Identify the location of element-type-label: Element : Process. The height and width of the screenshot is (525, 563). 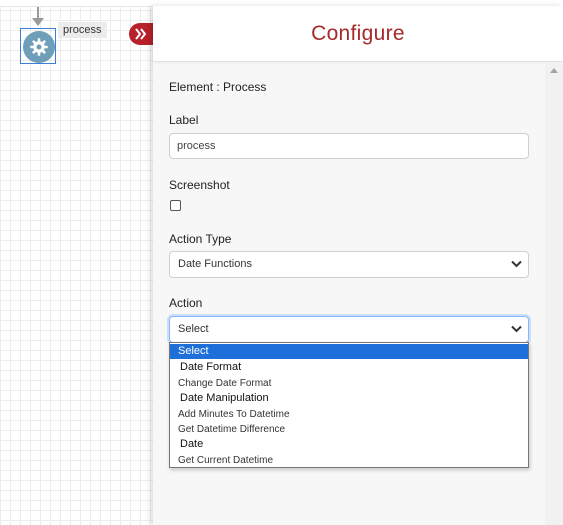
(218, 87).